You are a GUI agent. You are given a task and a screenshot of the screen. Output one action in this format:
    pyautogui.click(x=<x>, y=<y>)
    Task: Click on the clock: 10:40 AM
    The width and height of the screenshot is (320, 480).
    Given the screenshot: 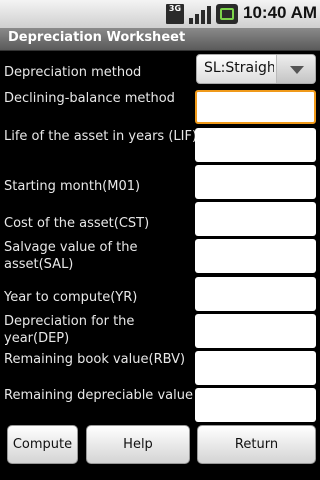 What is the action you would take?
    pyautogui.click(x=280, y=12)
    